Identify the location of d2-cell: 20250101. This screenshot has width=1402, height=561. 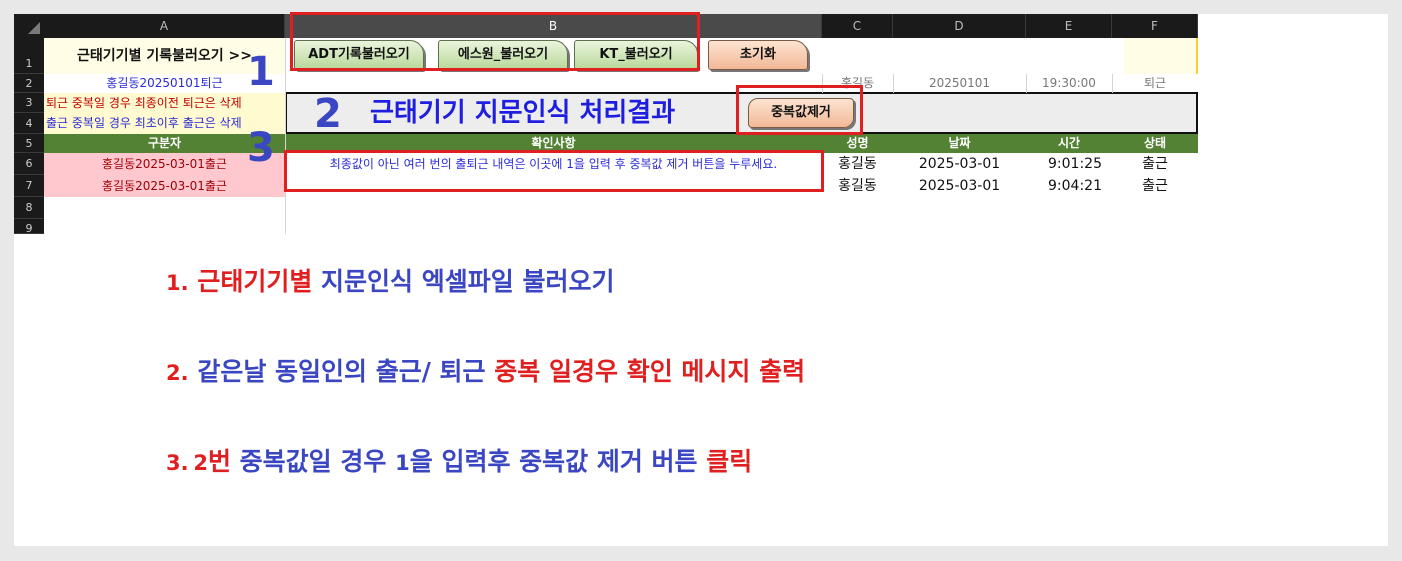
(959, 83).